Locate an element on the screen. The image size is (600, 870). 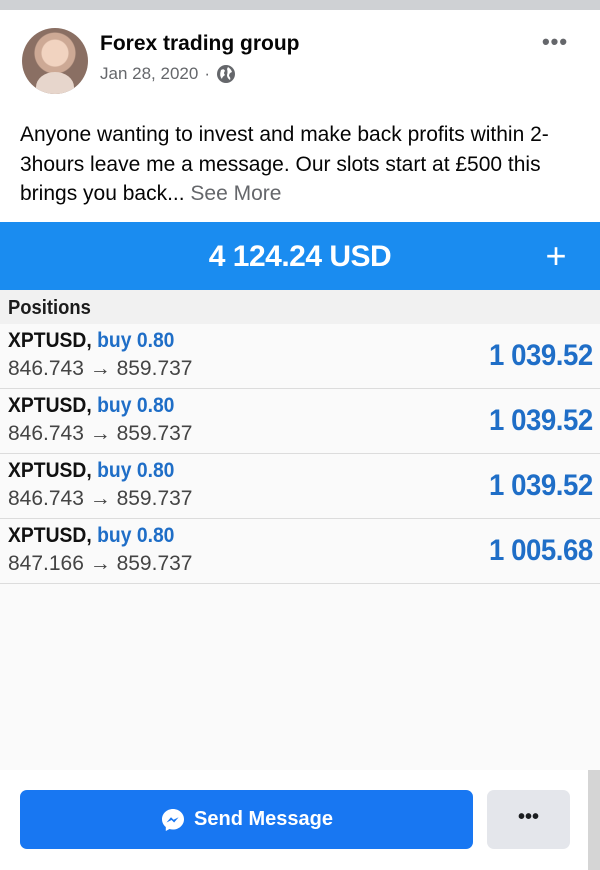
top-divider is located at coordinates (300, 5).